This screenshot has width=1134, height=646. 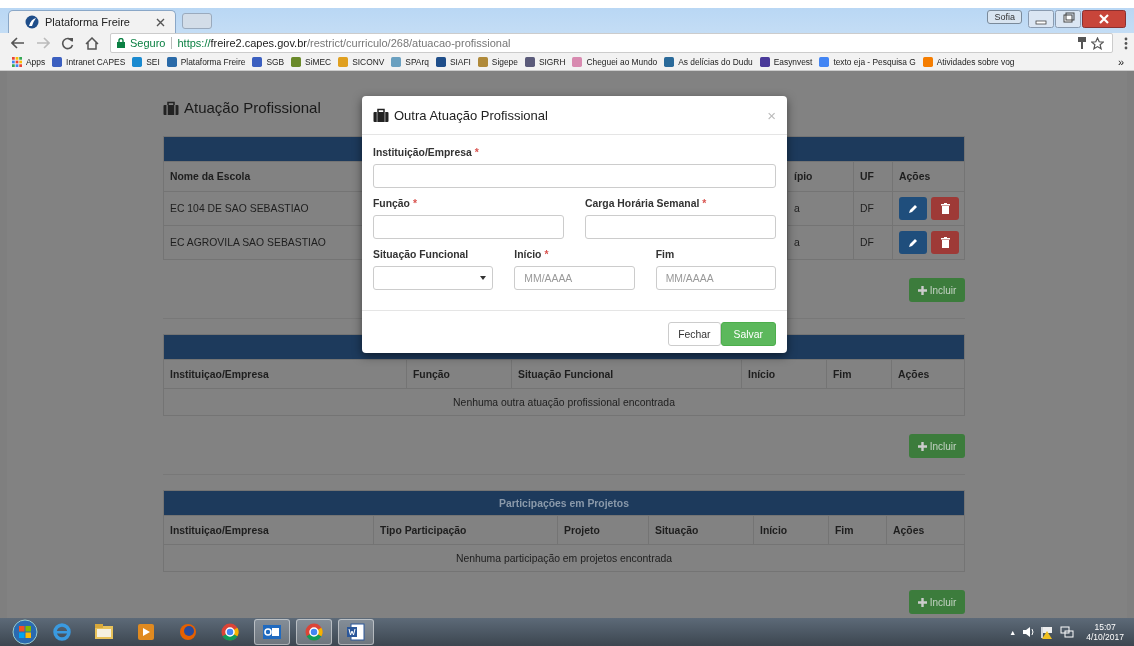 I want to click on bookmark: texto eja - Pesquisa G, so click(x=867, y=61).